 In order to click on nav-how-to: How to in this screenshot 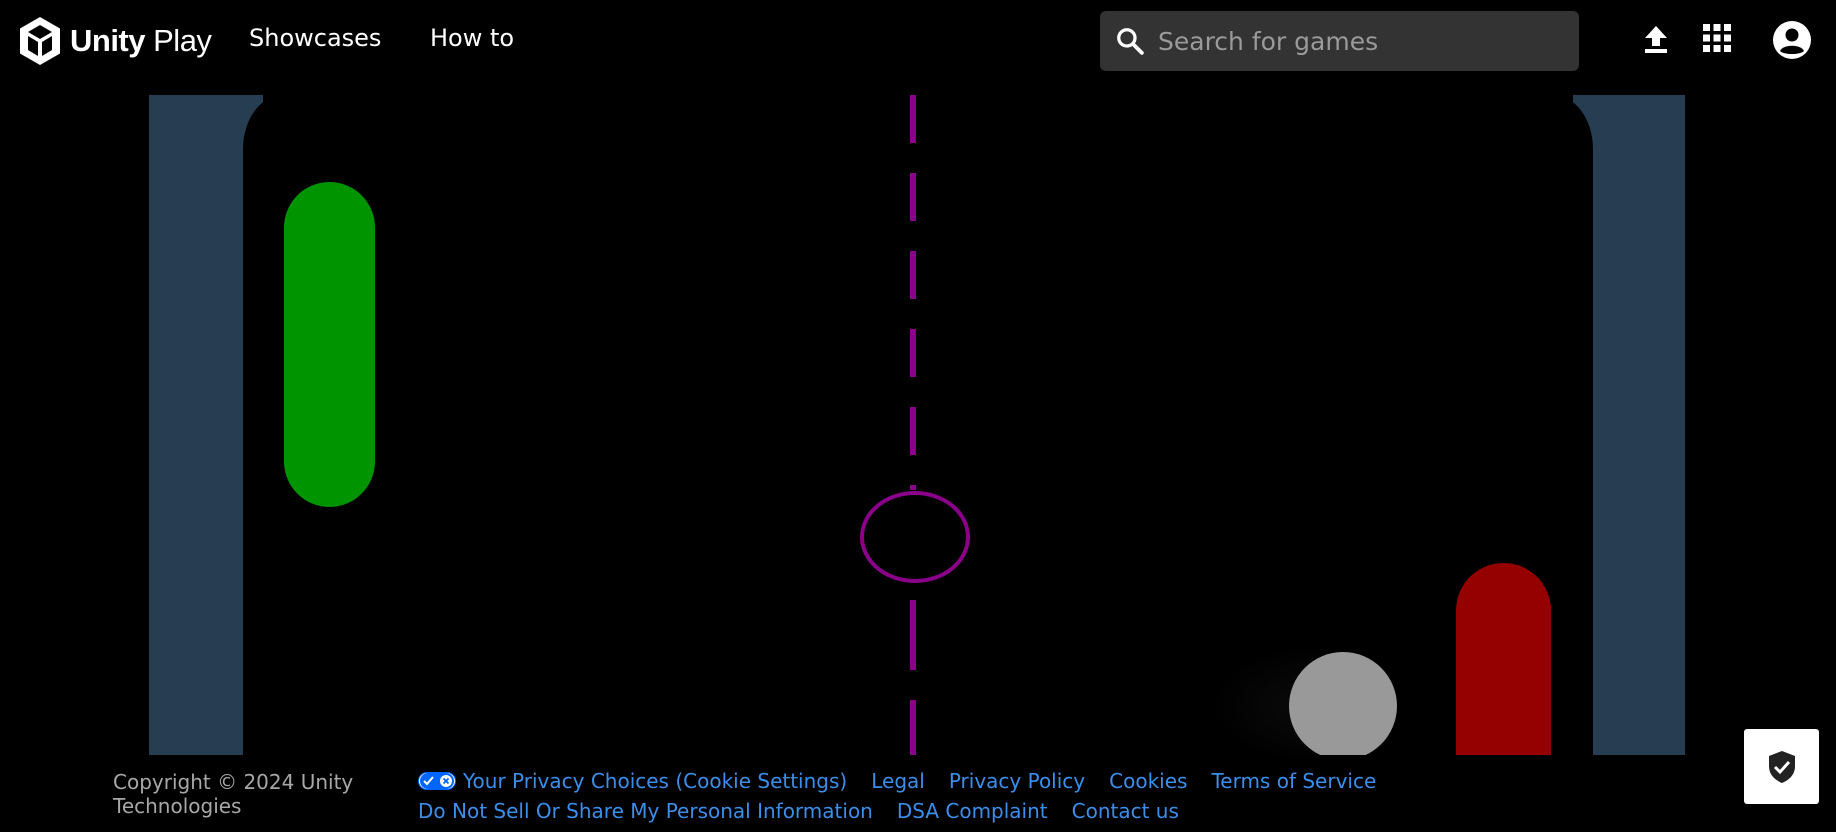, I will do `click(472, 38)`.